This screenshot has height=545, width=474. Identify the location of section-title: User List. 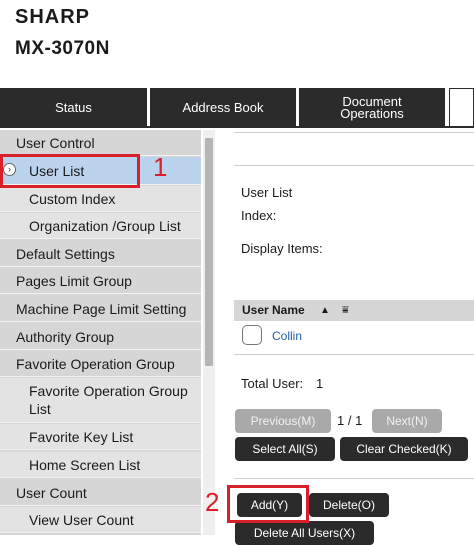
(267, 192).